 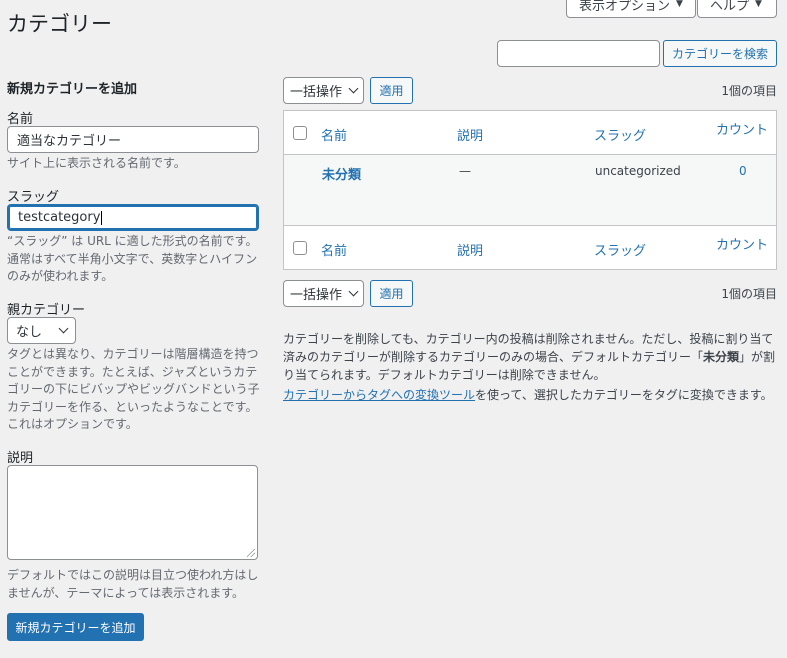 What do you see at coordinates (470, 249) in the screenshot?
I see `column-description-footer: 説明` at bounding box center [470, 249].